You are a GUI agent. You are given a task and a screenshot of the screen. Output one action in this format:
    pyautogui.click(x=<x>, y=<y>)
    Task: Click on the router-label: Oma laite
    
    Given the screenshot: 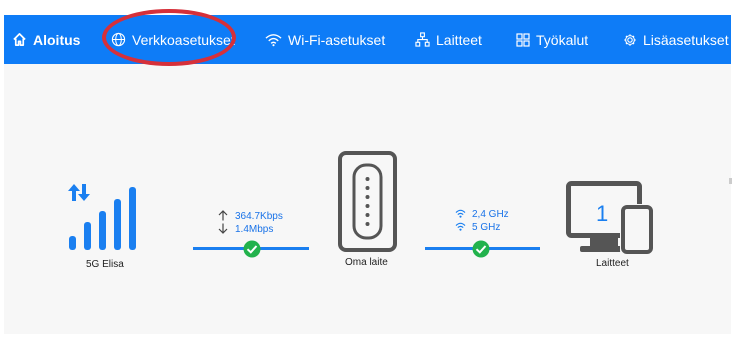 What is the action you would take?
    pyautogui.click(x=366, y=262)
    